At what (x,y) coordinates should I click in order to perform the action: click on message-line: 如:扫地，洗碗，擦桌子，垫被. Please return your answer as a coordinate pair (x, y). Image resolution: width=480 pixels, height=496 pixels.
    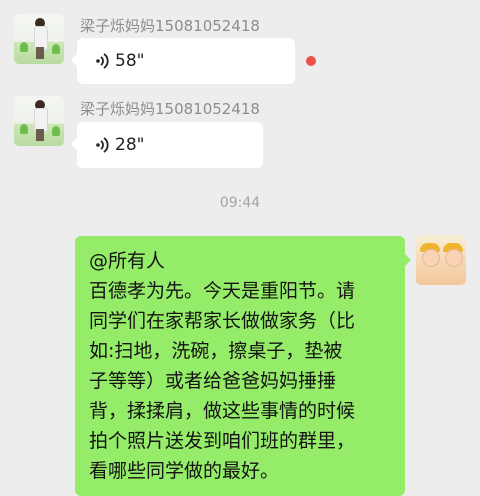
    Looking at the image, I should click on (216, 351).